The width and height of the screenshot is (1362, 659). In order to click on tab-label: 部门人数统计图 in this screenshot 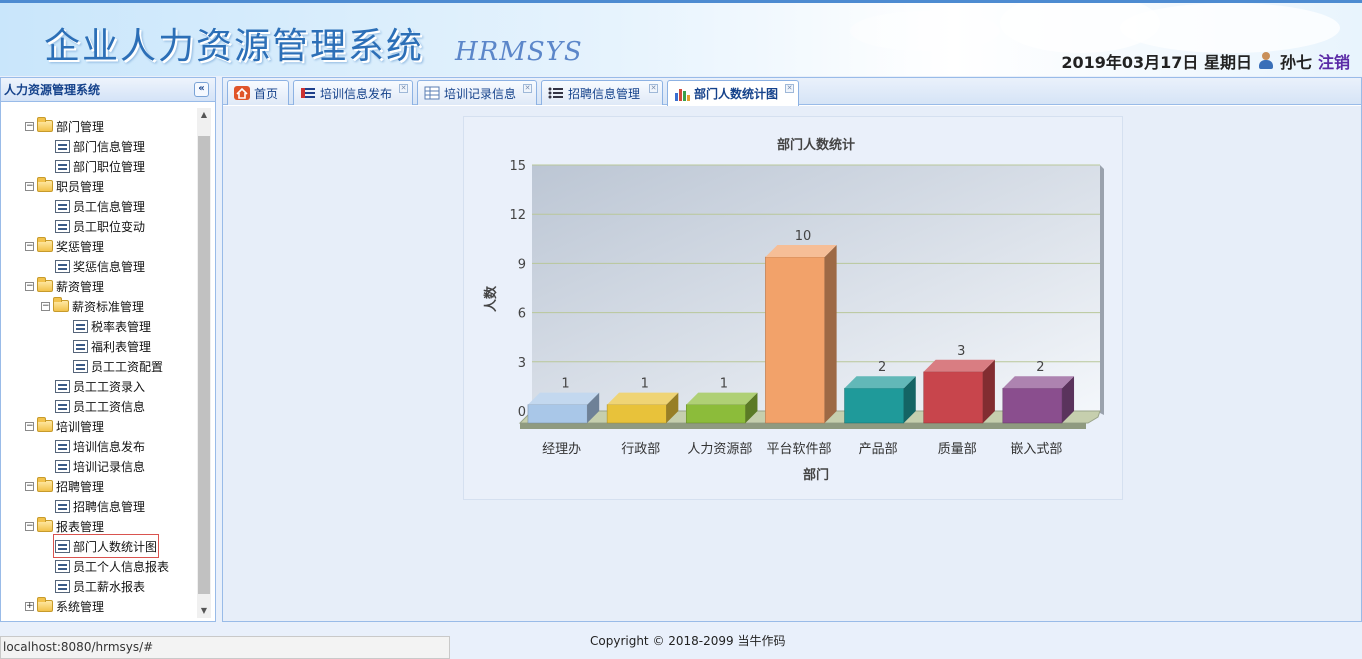, I will do `click(736, 94)`.